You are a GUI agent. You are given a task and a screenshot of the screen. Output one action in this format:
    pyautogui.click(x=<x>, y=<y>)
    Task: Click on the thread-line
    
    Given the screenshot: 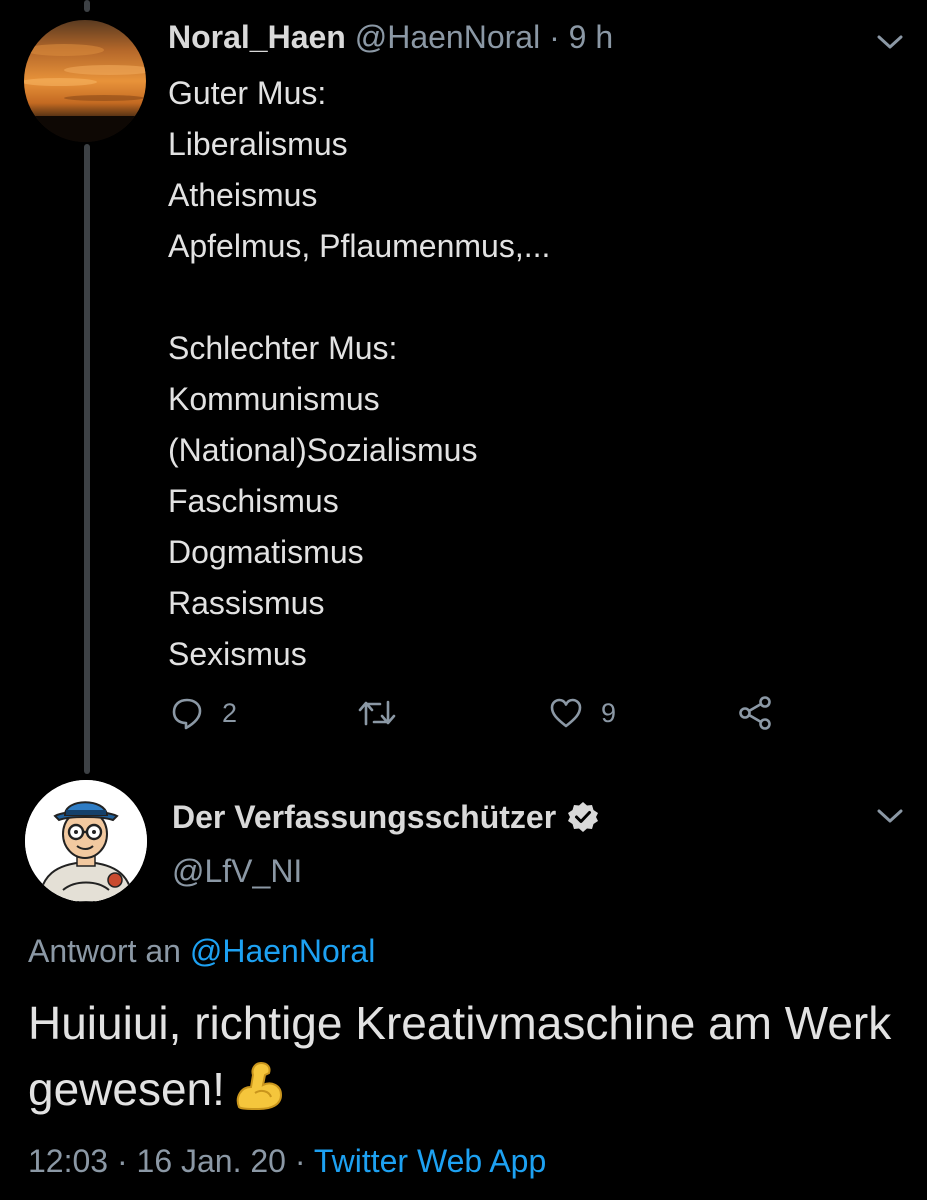 What is the action you would take?
    pyautogui.click(x=87, y=459)
    